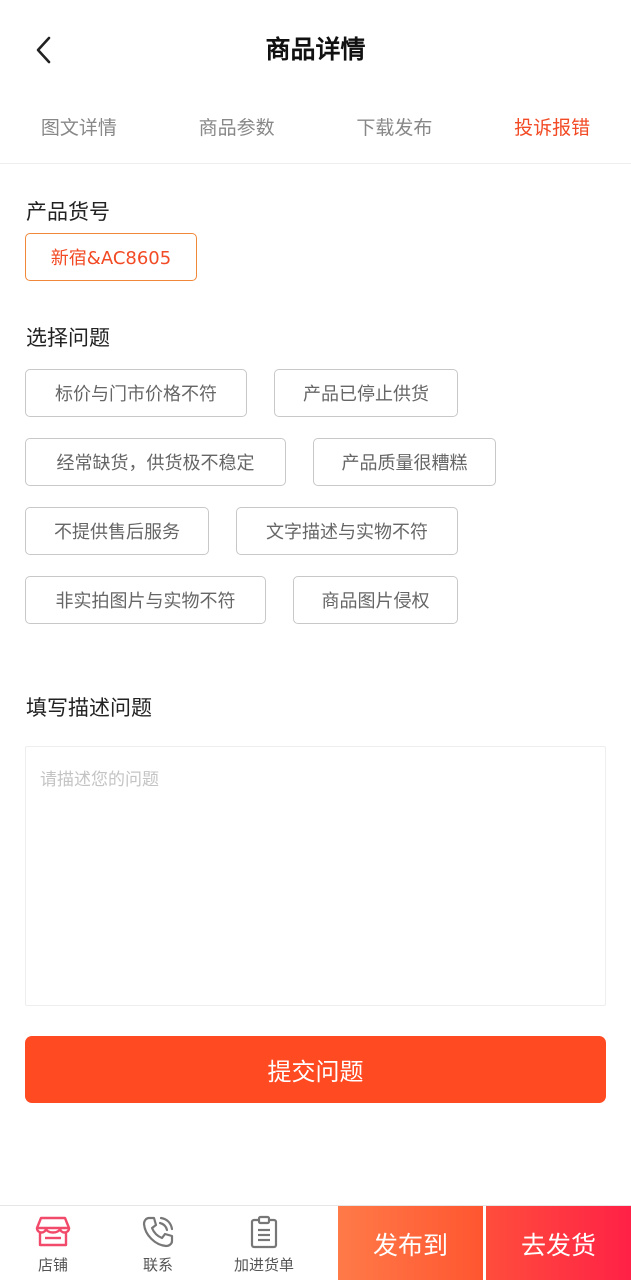 This screenshot has height=1280, width=631. What do you see at coordinates (315, 1069) in the screenshot?
I see `submit-button: 提交问题` at bounding box center [315, 1069].